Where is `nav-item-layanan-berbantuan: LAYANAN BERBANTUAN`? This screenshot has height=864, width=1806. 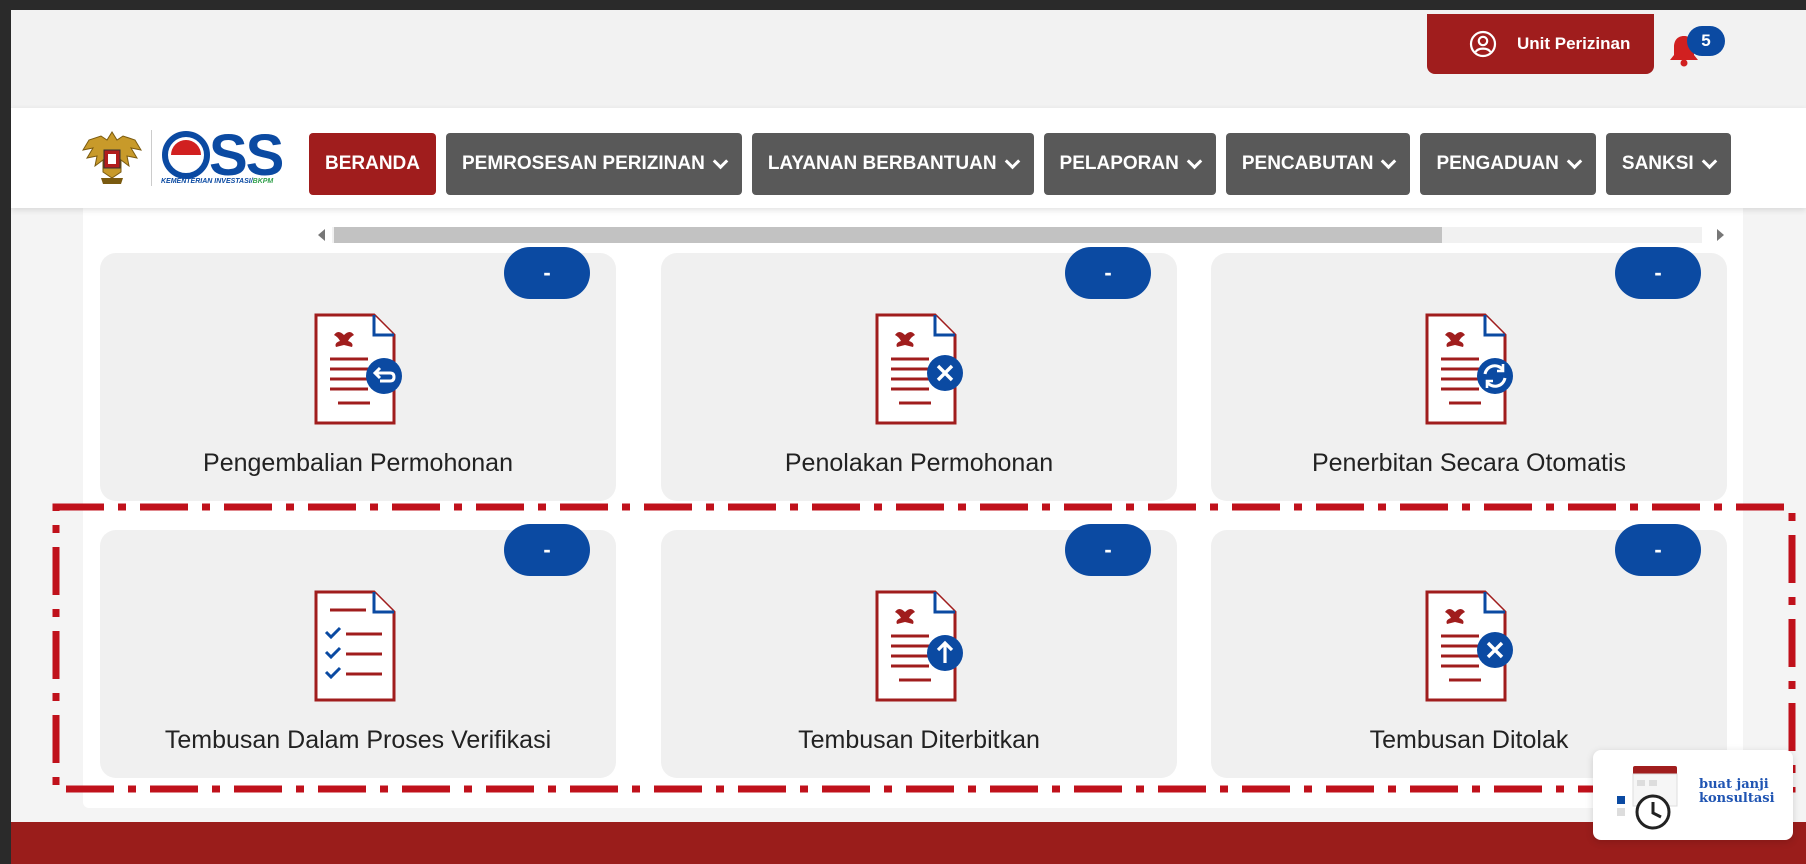
nav-item-layanan-berbantuan: LAYANAN BERBANTUAN is located at coordinates (892, 164).